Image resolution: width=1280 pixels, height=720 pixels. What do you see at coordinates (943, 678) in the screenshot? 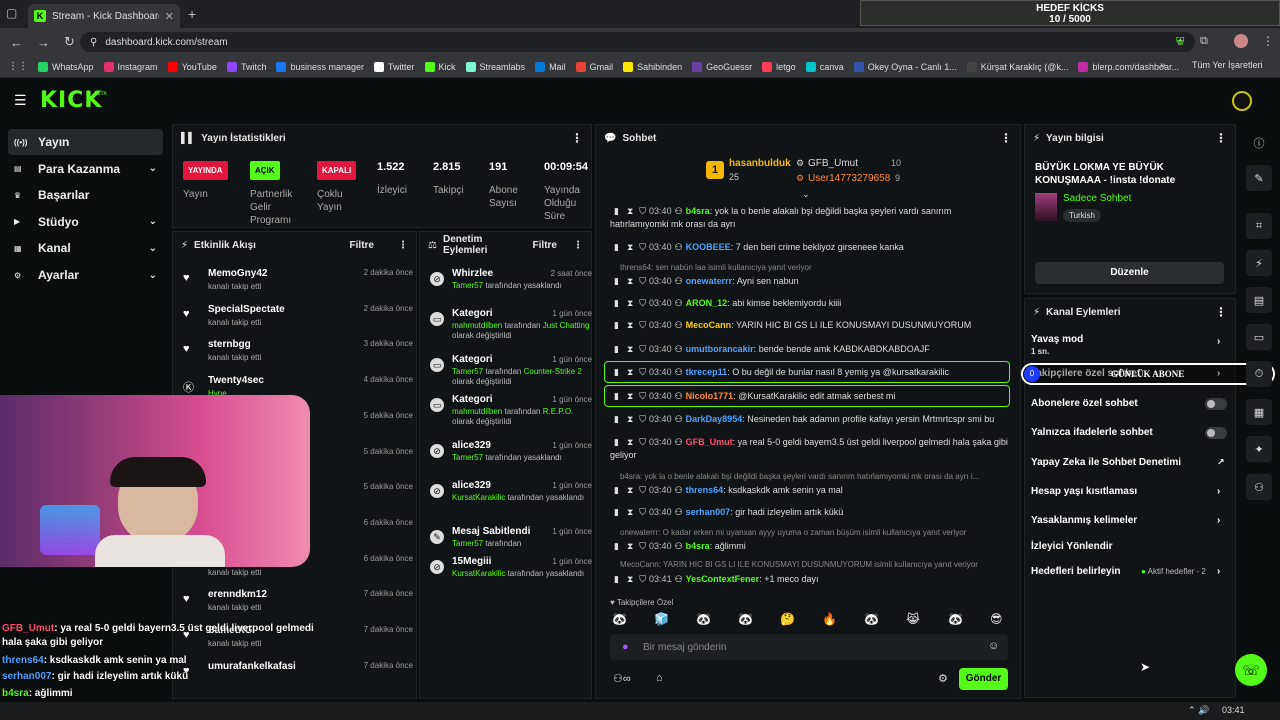
I see `chat-settings-icon: ⚙` at bounding box center [943, 678].